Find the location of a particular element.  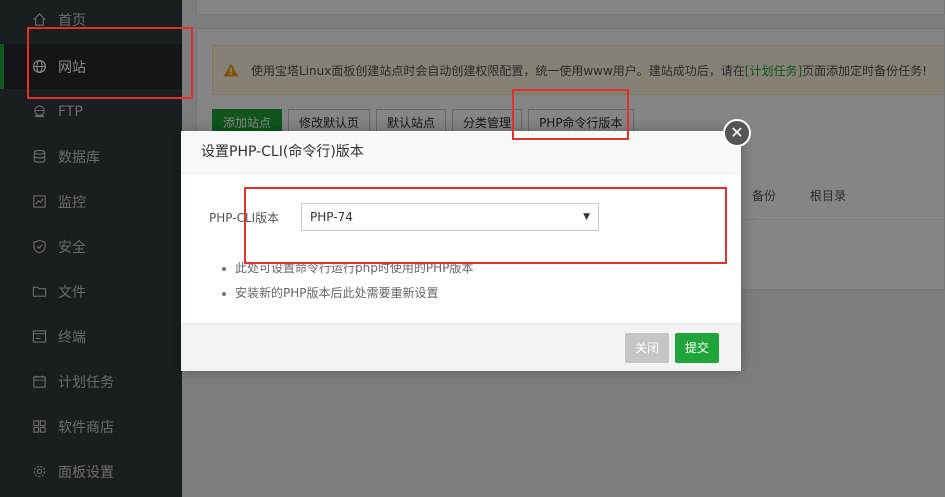

tip-item: 安装新的PHP版本后此处需要重新设置 is located at coordinates (346, 293).